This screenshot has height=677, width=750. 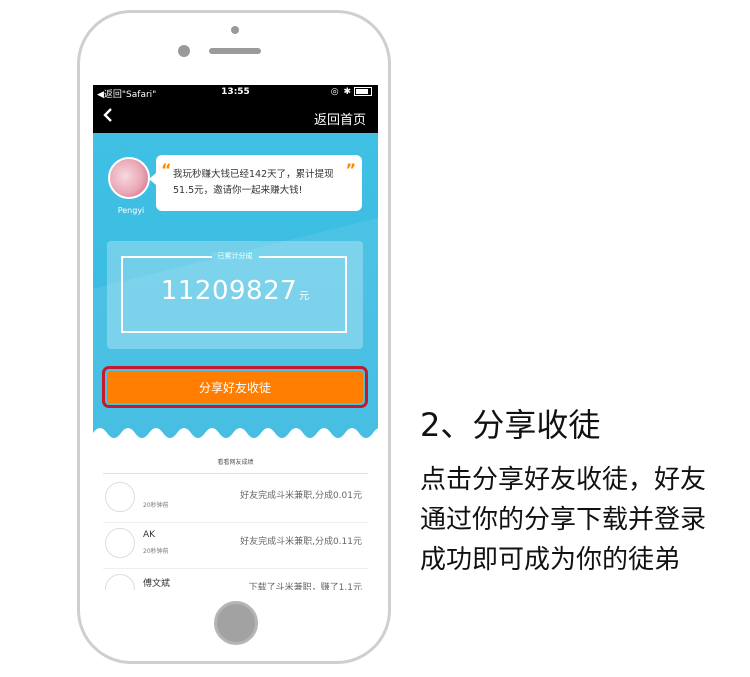 I want to click on battery-icon, so click(x=363, y=91).